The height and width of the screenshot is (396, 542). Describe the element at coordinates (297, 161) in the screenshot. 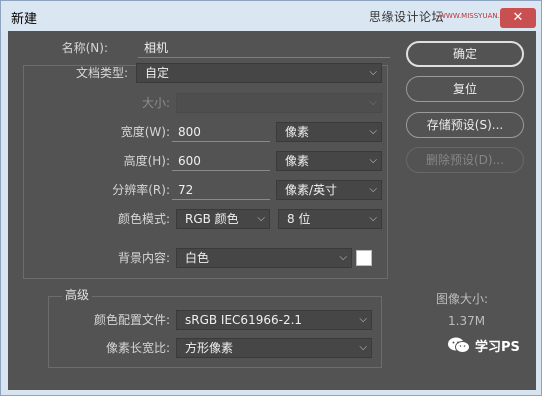

I see `height-unit-value: 像素` at that location.